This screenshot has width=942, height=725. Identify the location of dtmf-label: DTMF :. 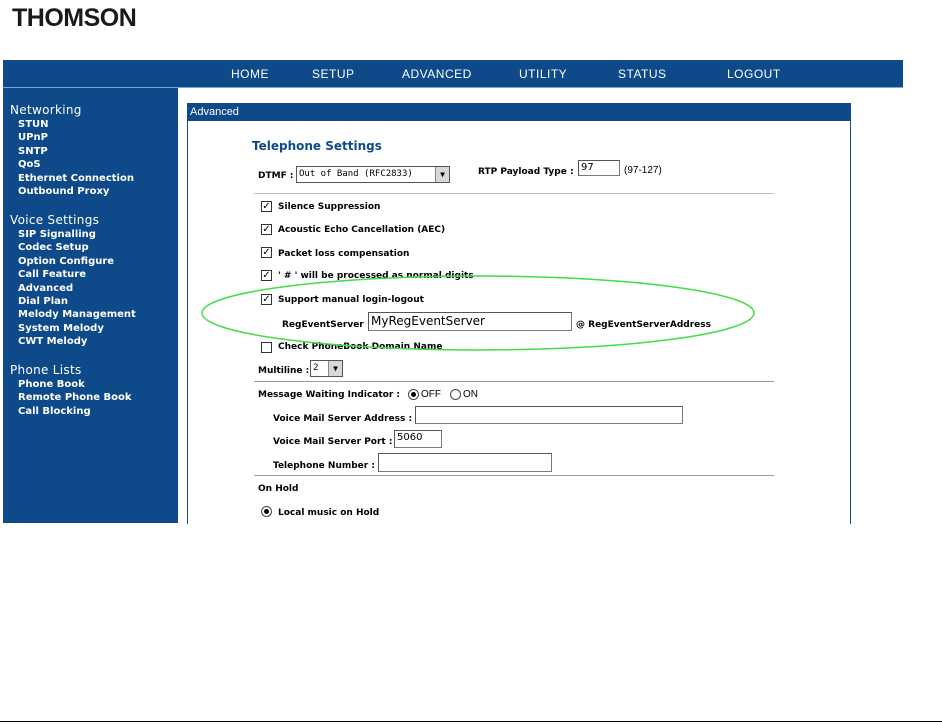
(276, 176).